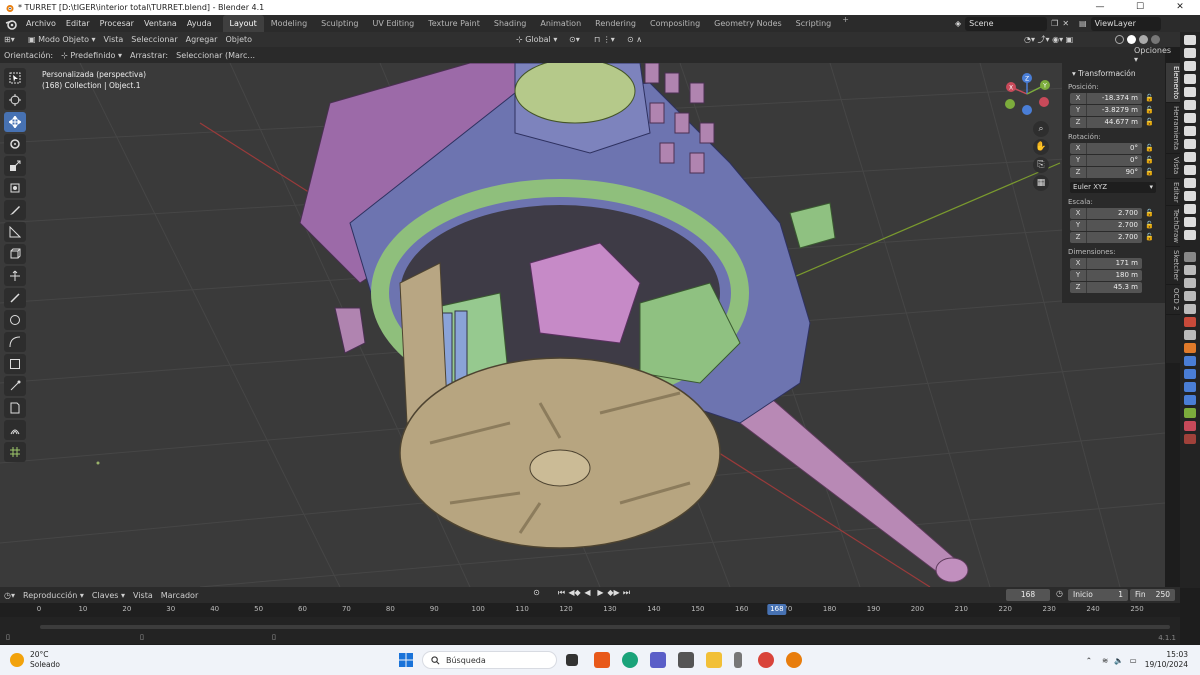  Describe the element at coordinates (15, 254) in the screenshot. I see `add-cube-tool` at that location.